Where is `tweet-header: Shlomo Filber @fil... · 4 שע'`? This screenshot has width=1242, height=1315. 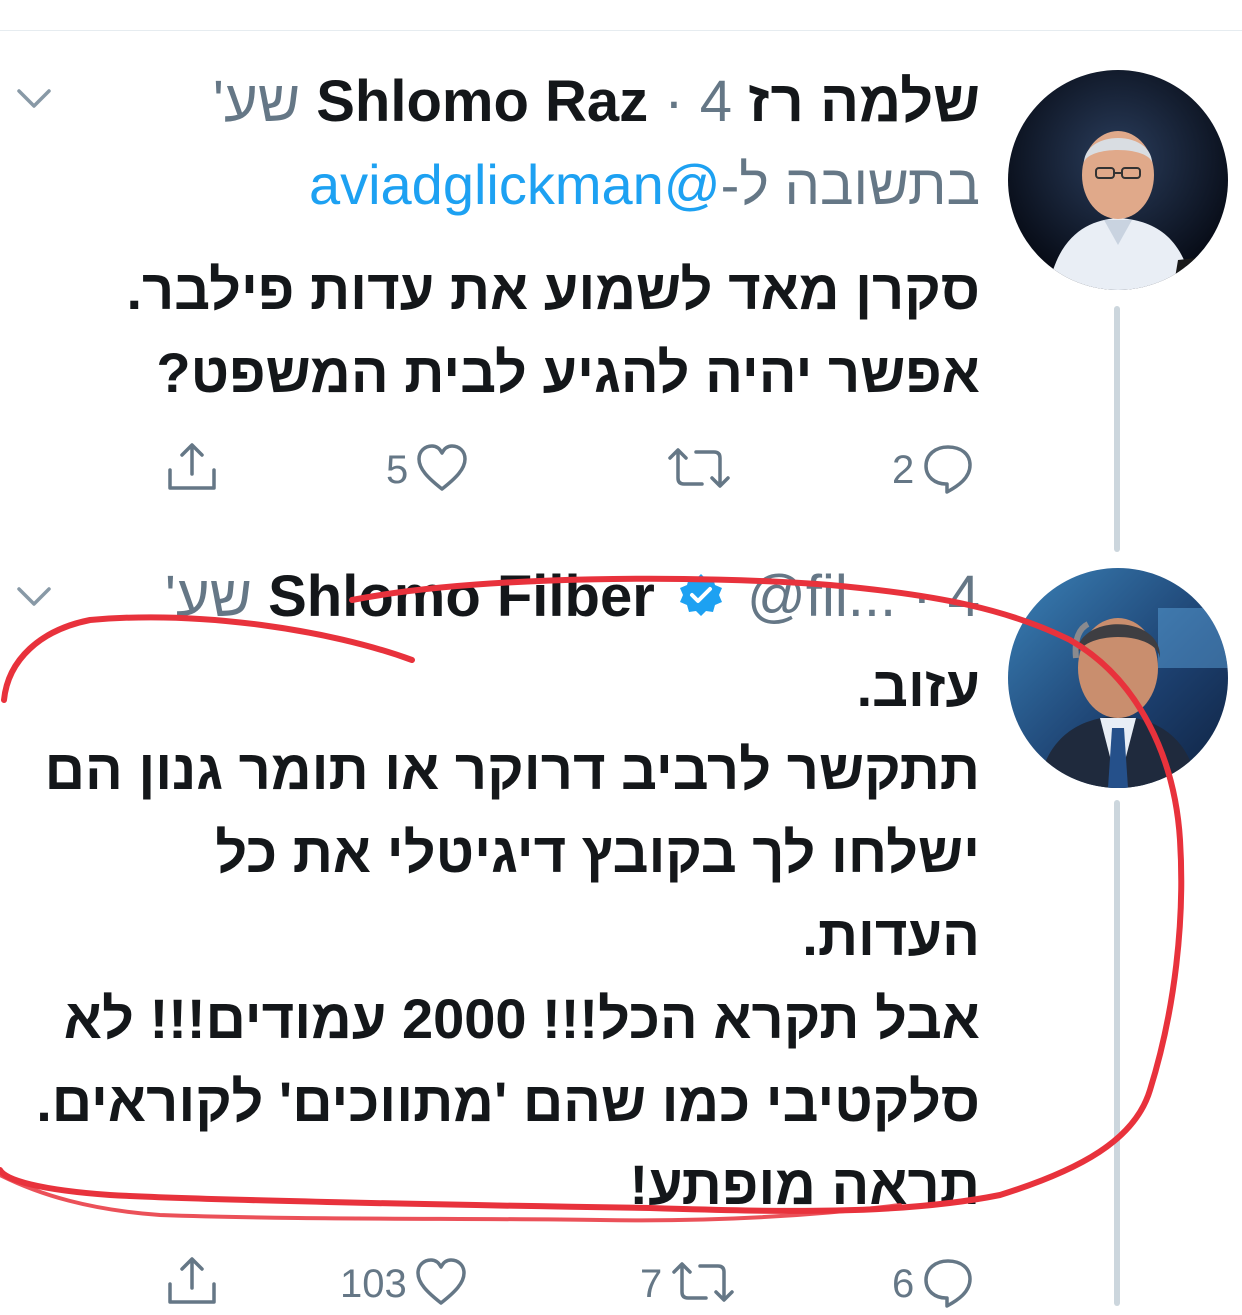 tweet-header: Shlomo Filber @fil... · 4 שע' is located at coordinates (572, 599).